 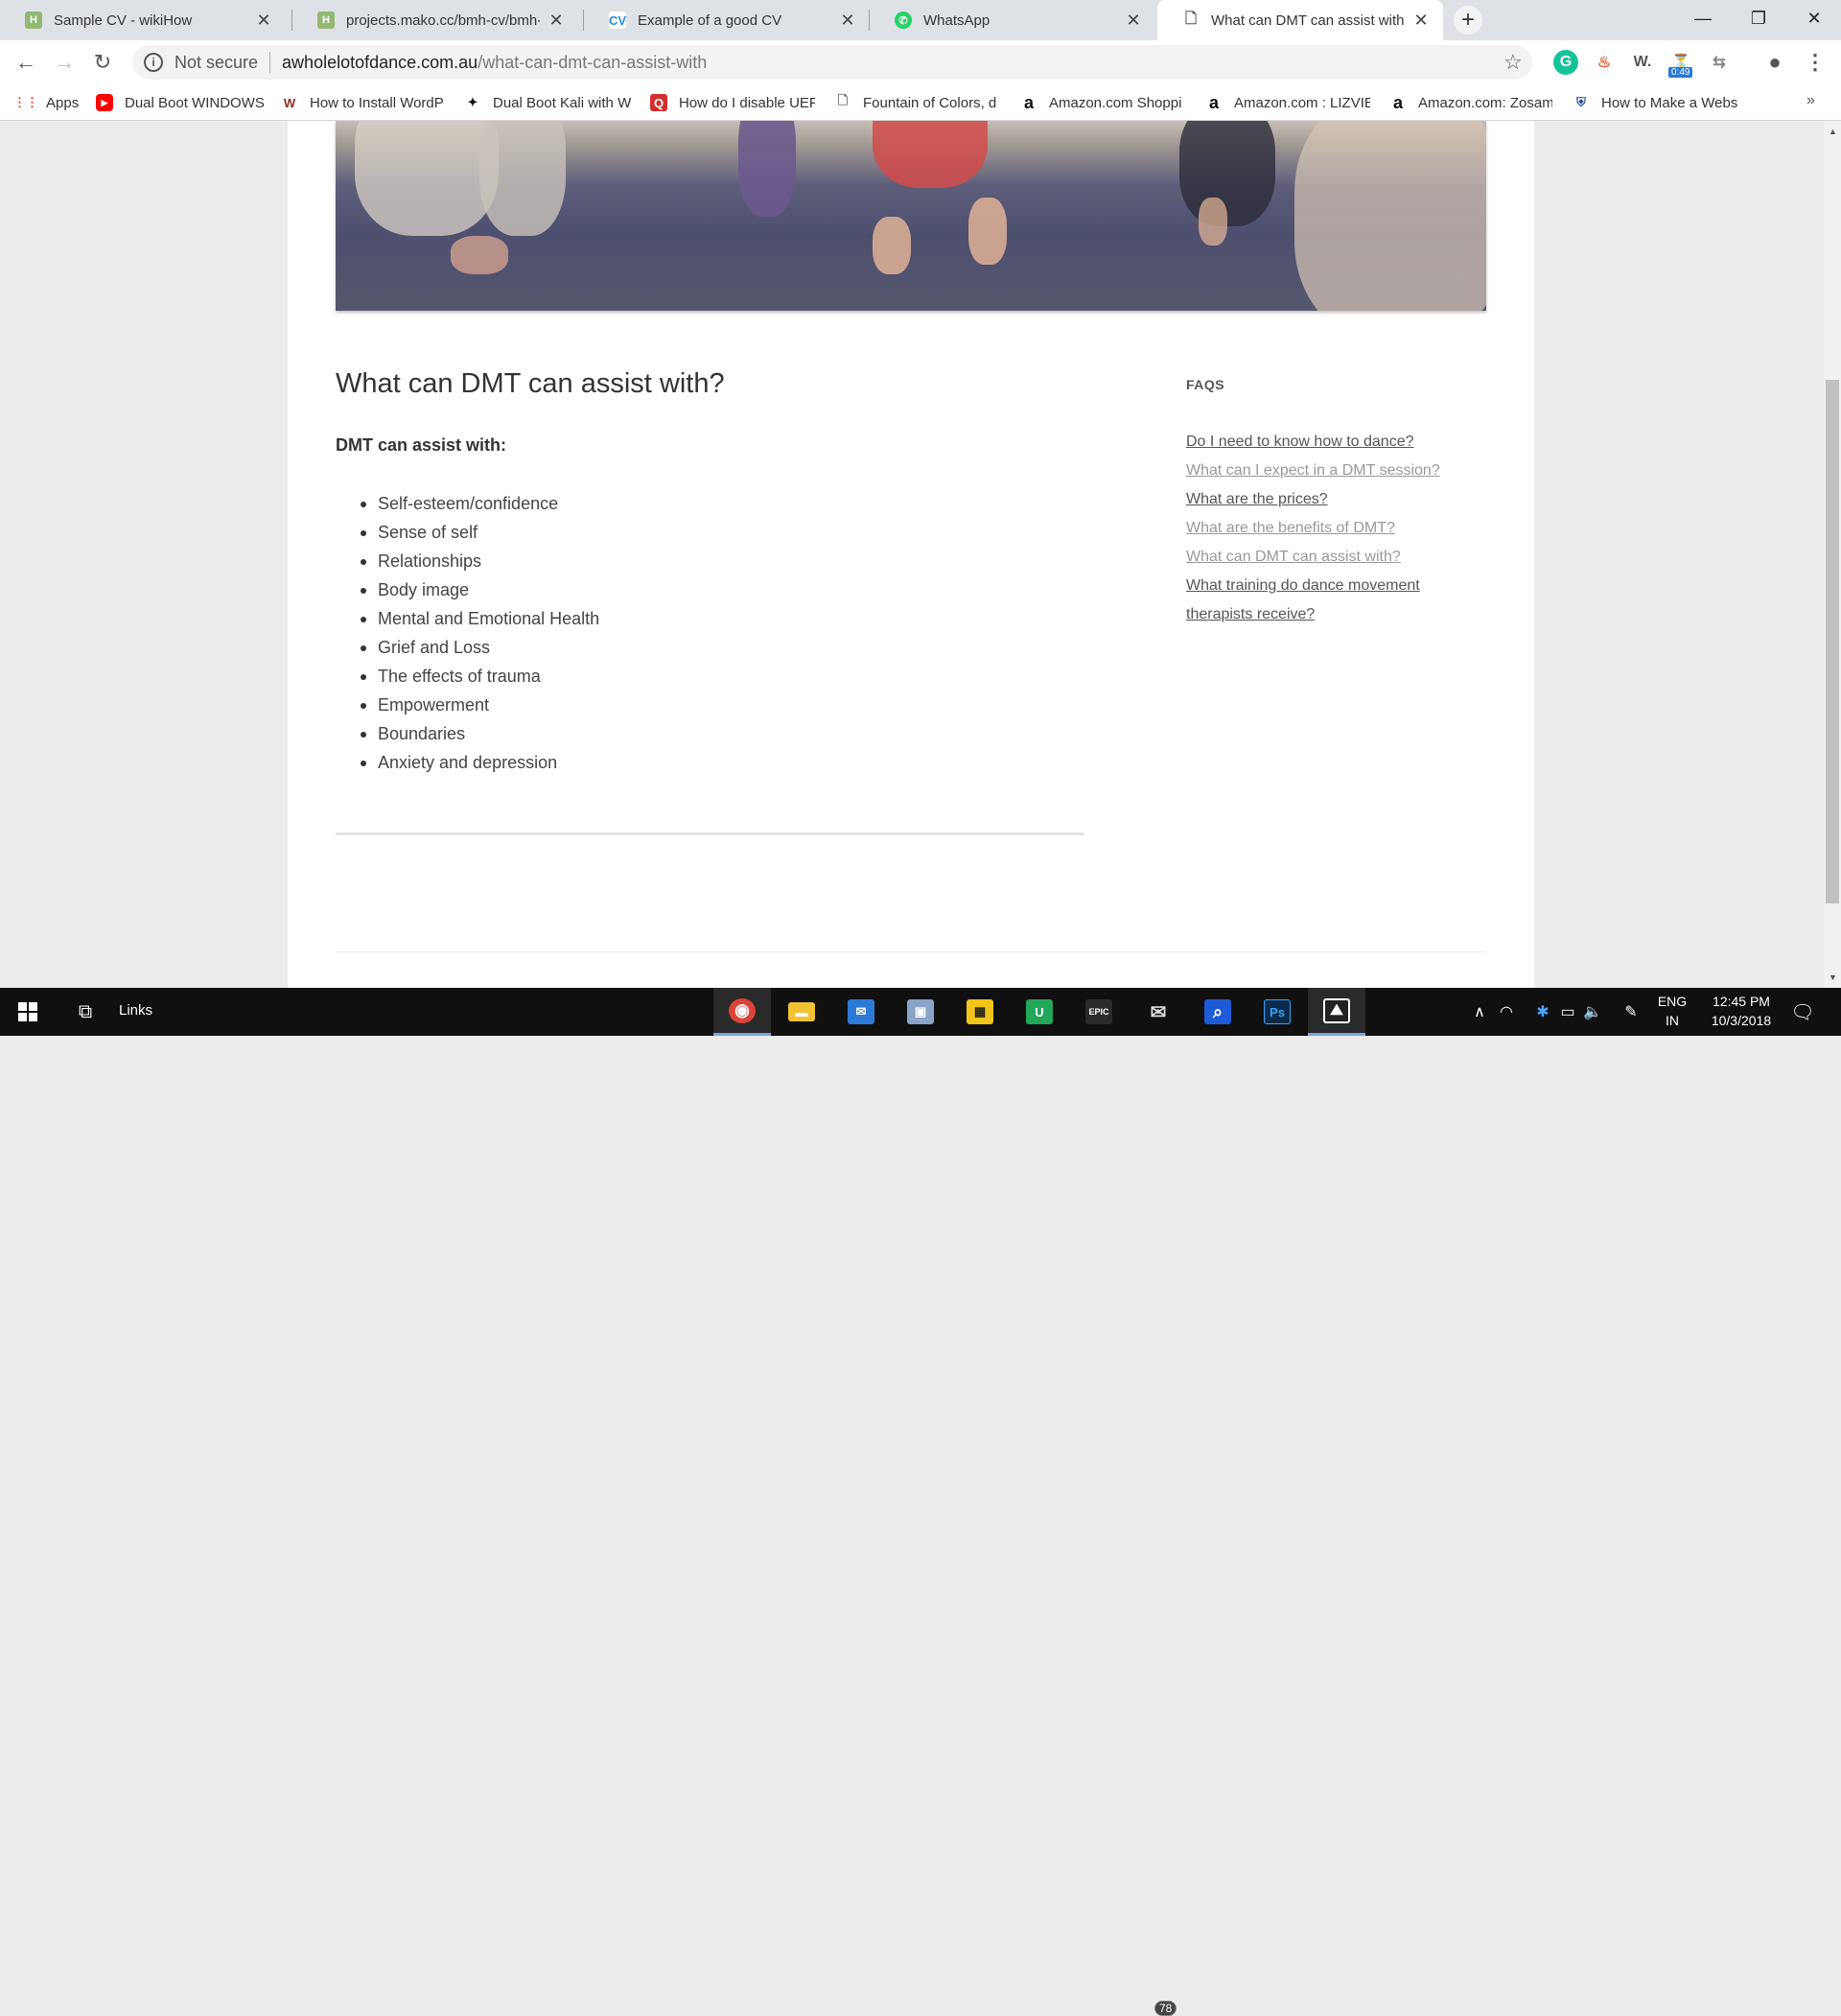 What do you see at coordinates (1672, 1011) in the screenshot?
I see `language-indicator: ENG IN` at bounding box center [1672, 1011].